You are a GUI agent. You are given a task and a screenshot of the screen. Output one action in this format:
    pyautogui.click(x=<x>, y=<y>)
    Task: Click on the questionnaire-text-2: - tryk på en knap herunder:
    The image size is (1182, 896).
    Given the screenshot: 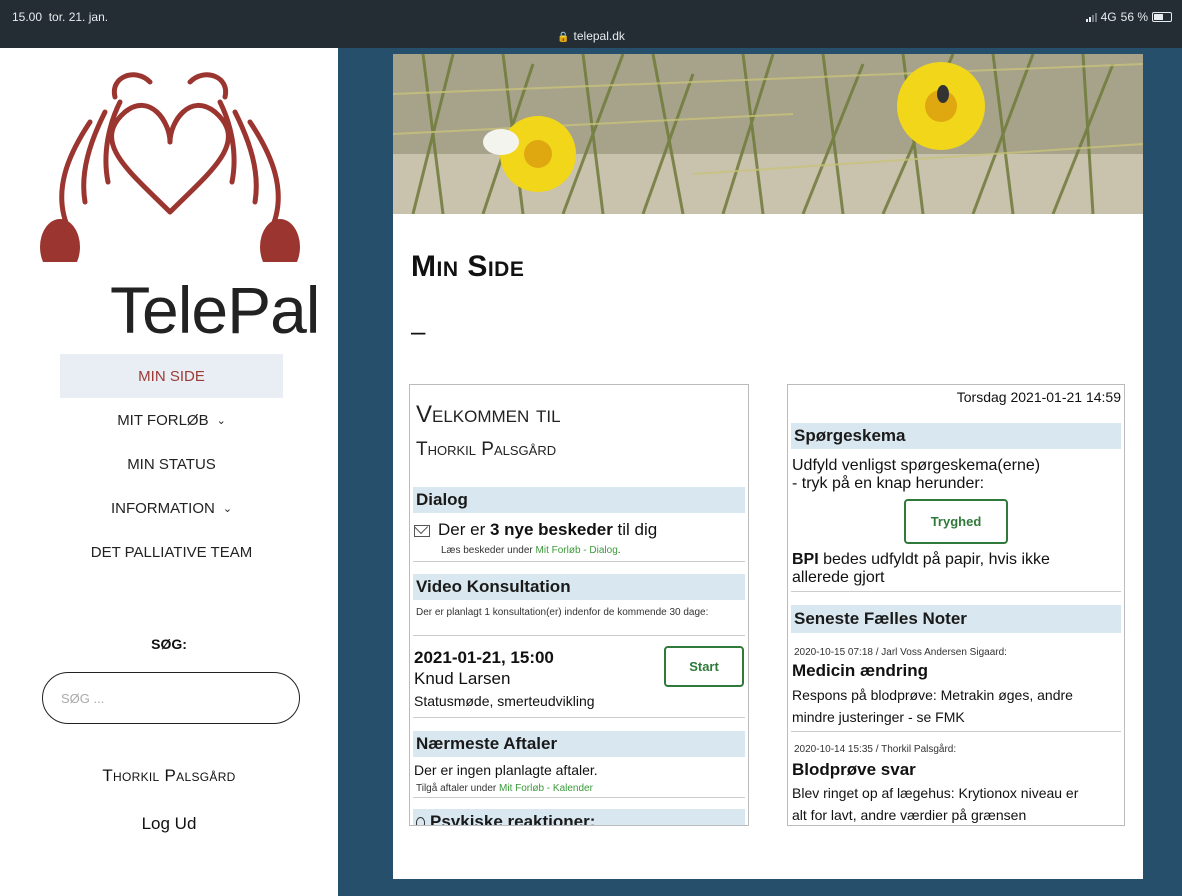 What is the action you would take?
    pyautogui.click(x=888, y=483)
    